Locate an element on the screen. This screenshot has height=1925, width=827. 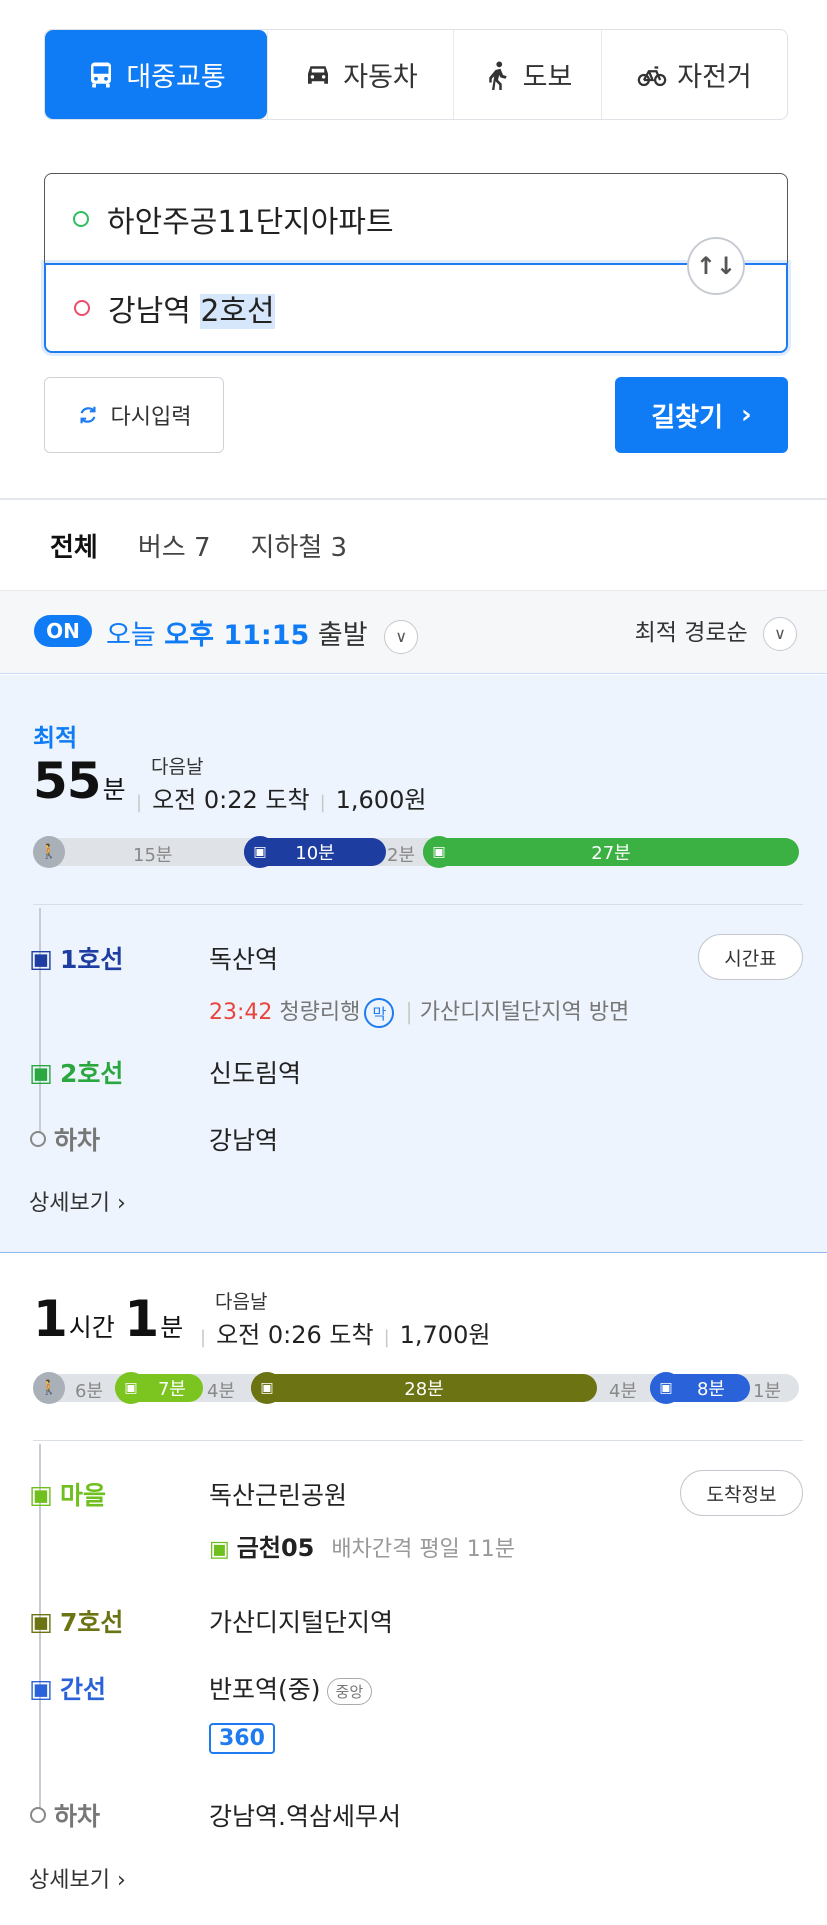
destination-text-selected: 2호선 is located at coordinates (237, 311).